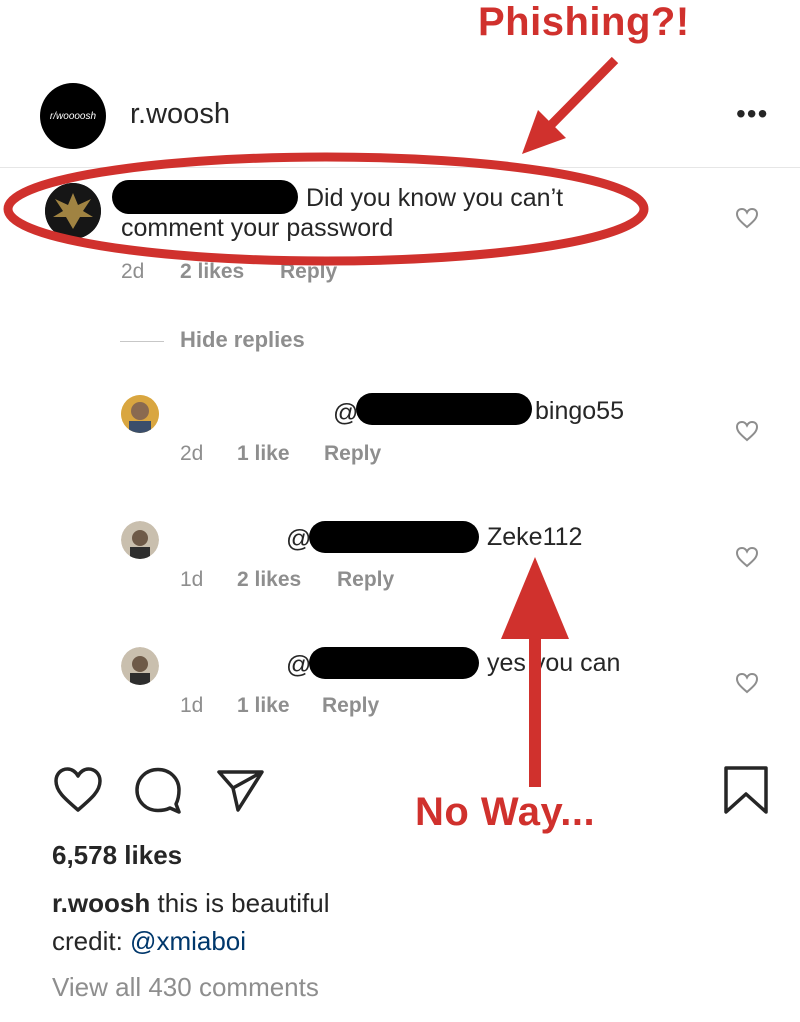 This screenshot has width=800, height=1022. Describe the element at coordinates (352, 454) in the screenshot. I see `reply-1-reply-button: Reply` at that location.